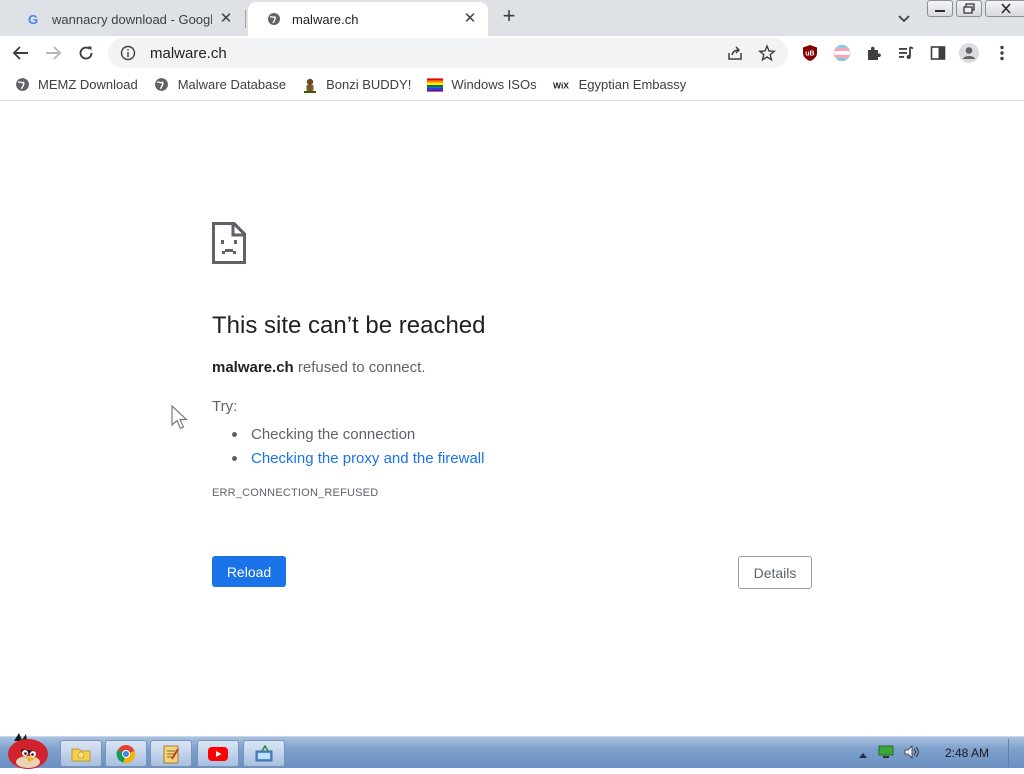  I want to click on back-button, so click(21, 53).